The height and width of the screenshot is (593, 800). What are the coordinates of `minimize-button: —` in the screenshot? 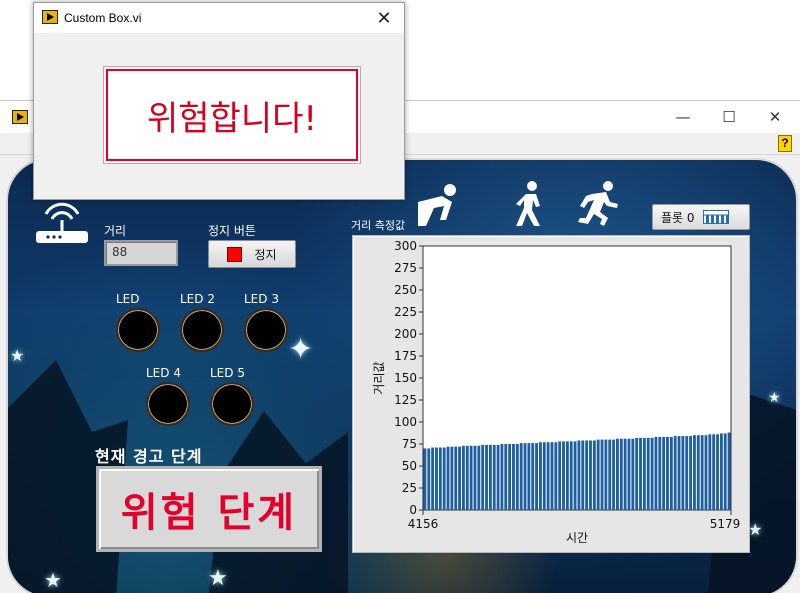 It's located at (683, 117).